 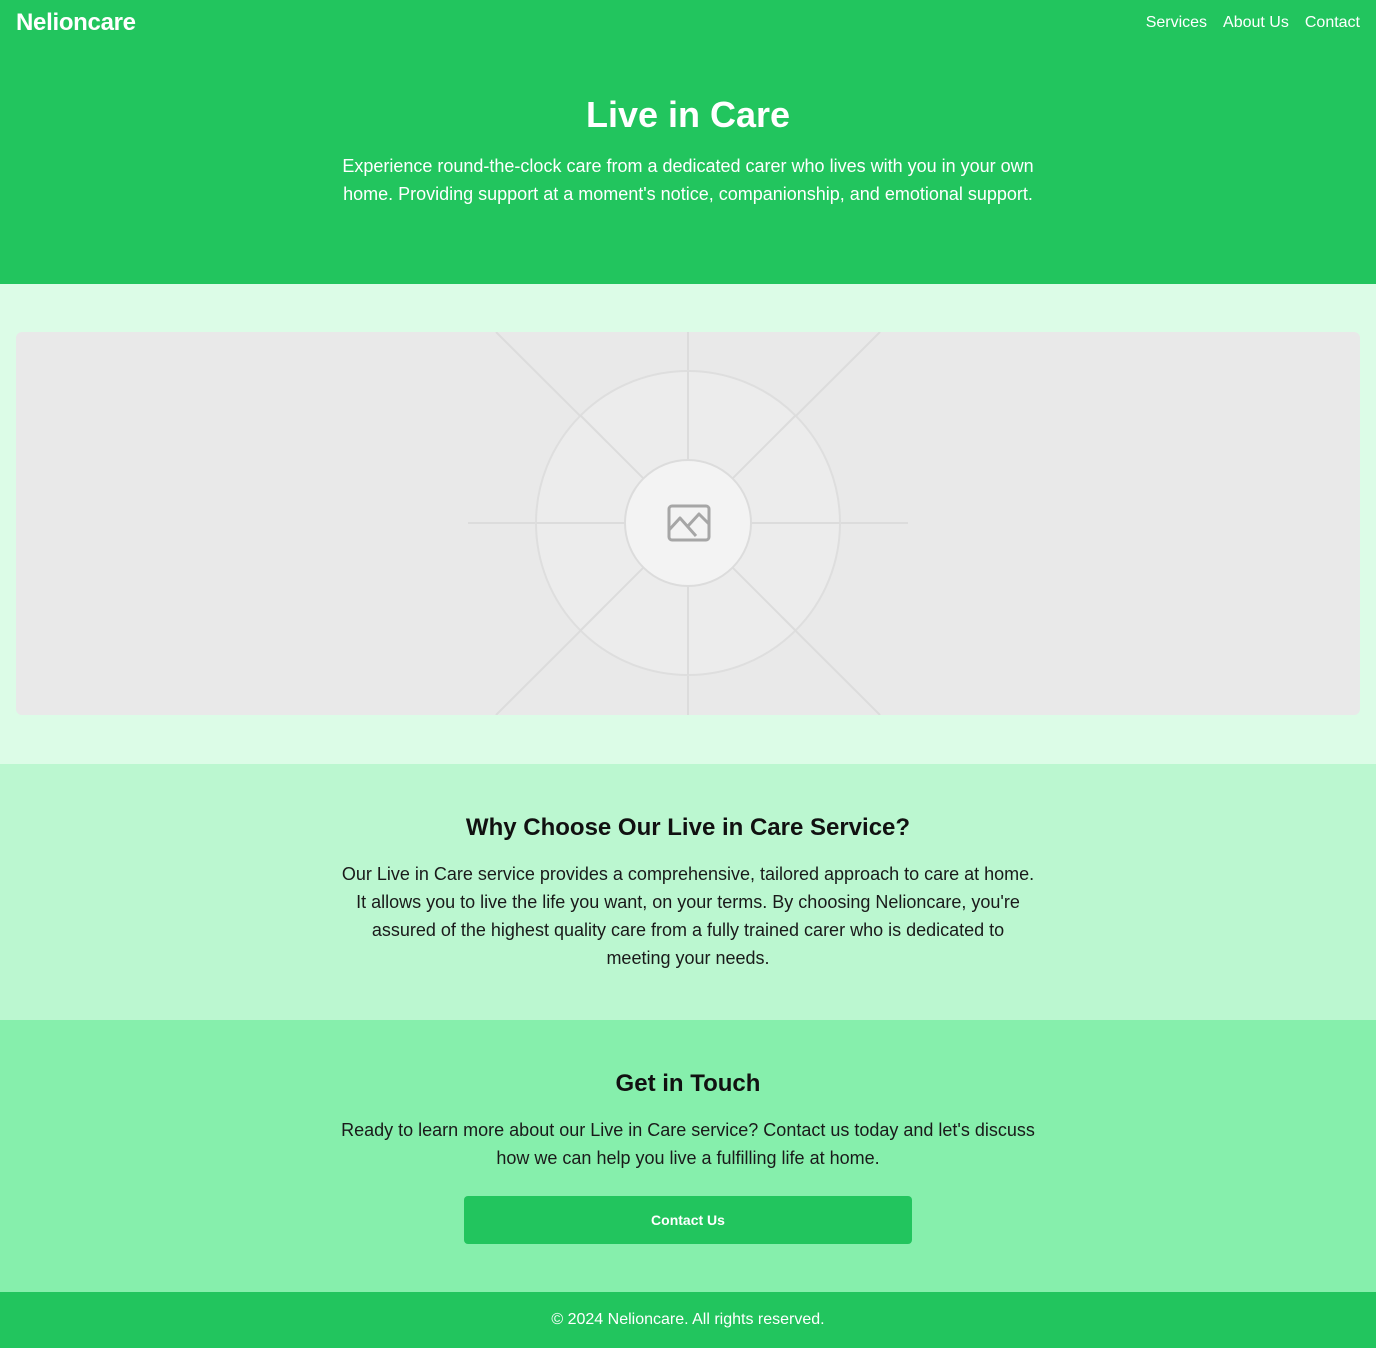 I want to click on hero-title: Live in Care, so click(x=688, y=114).